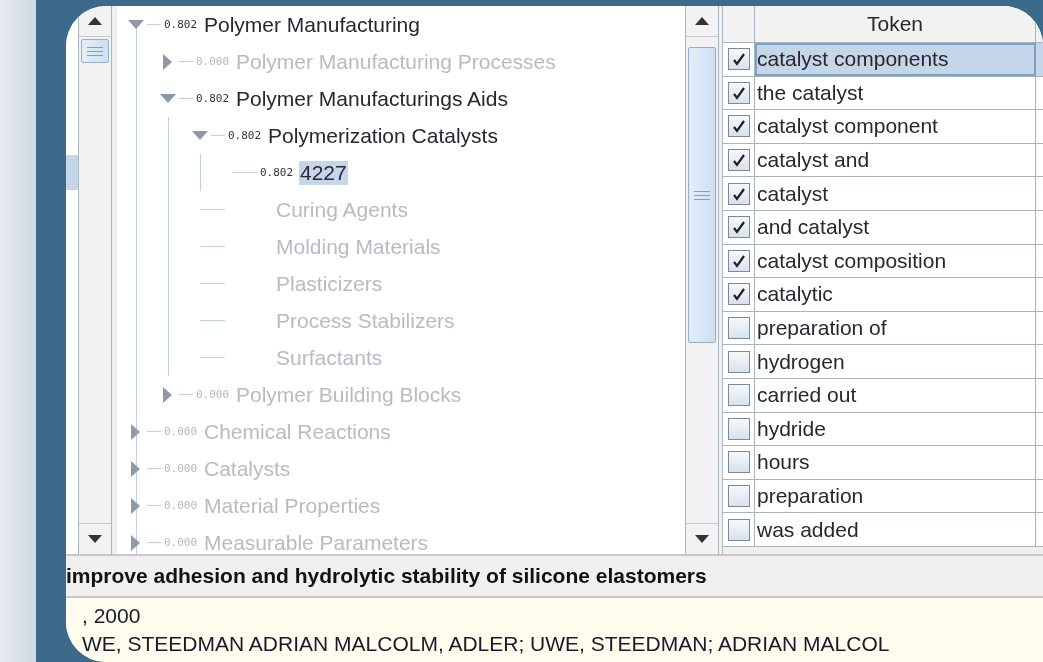 The image size is (1043, 662). What do you see at coordinates (895, 395) in the screenshot?
I see `table-cell: carried out` at bounding box center [895, 395].